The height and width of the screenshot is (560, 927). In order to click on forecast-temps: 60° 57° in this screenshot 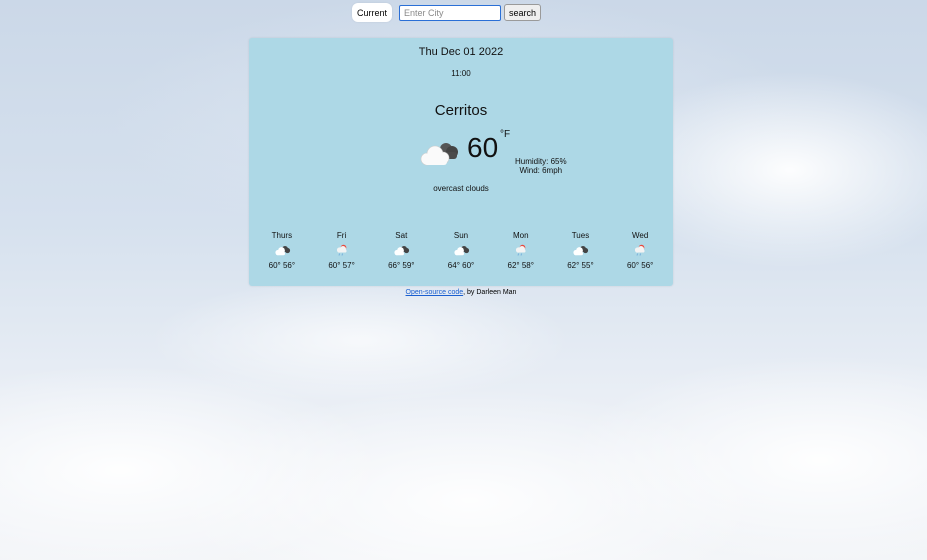, I will do `click(341, 265)`.